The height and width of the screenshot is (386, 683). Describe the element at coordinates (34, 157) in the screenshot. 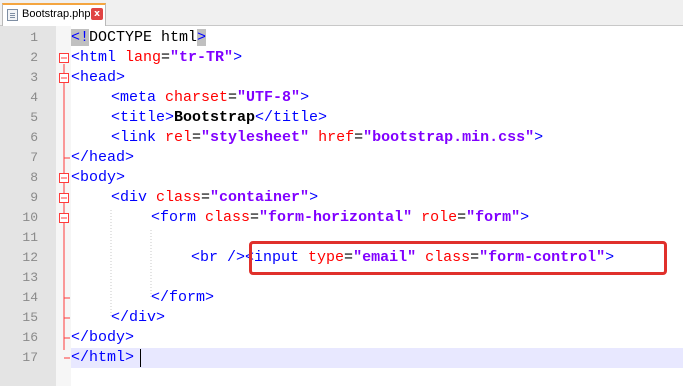

I see `line-number: 7` at that location.